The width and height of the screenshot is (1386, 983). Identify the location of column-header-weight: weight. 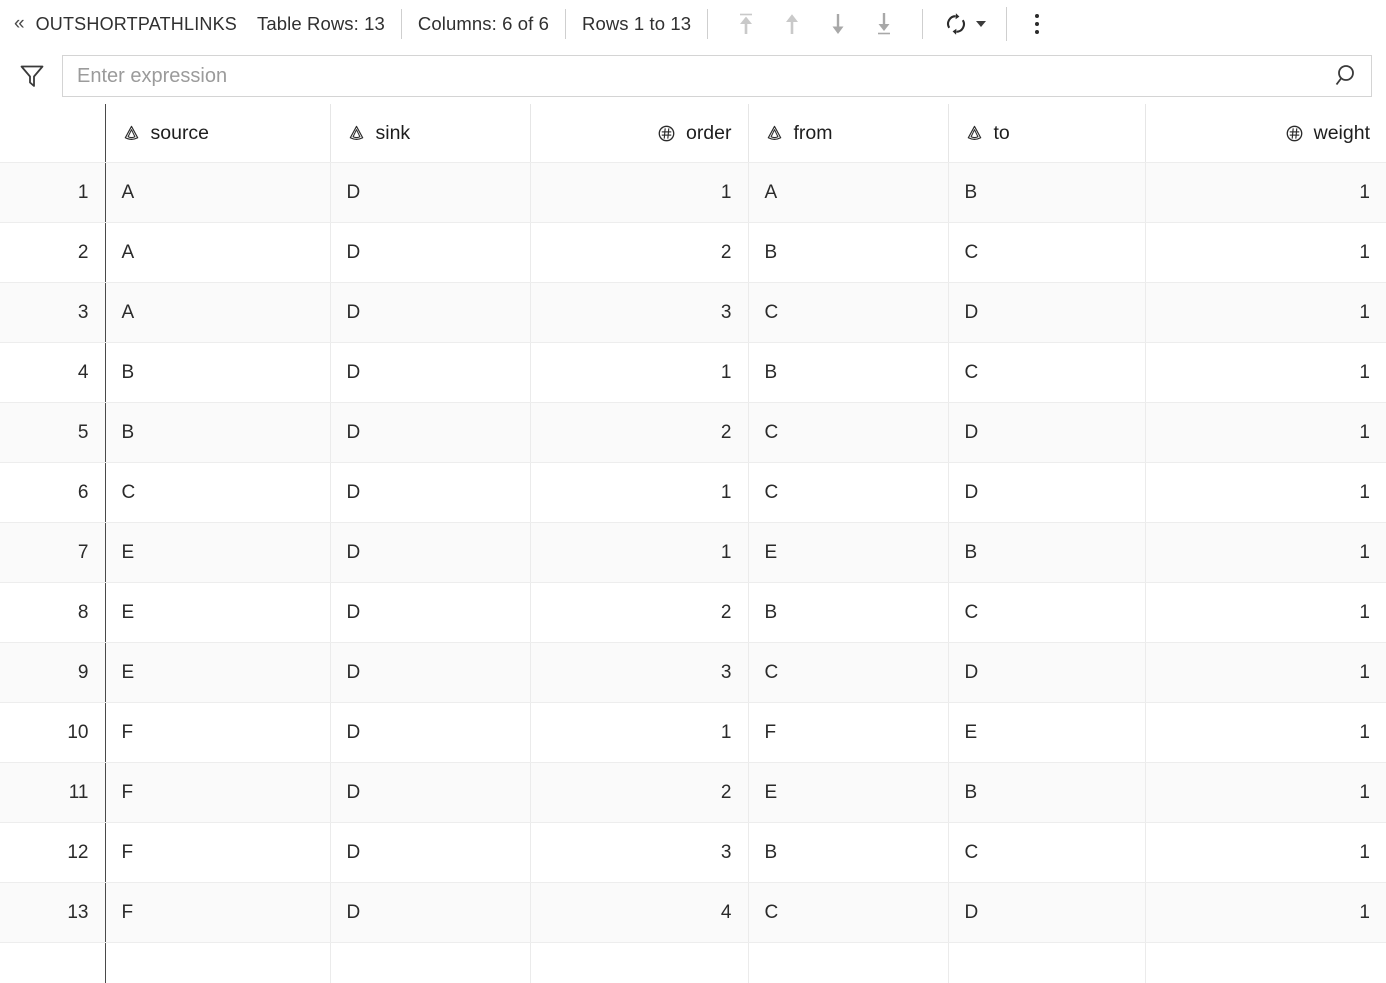
(1265, 133).